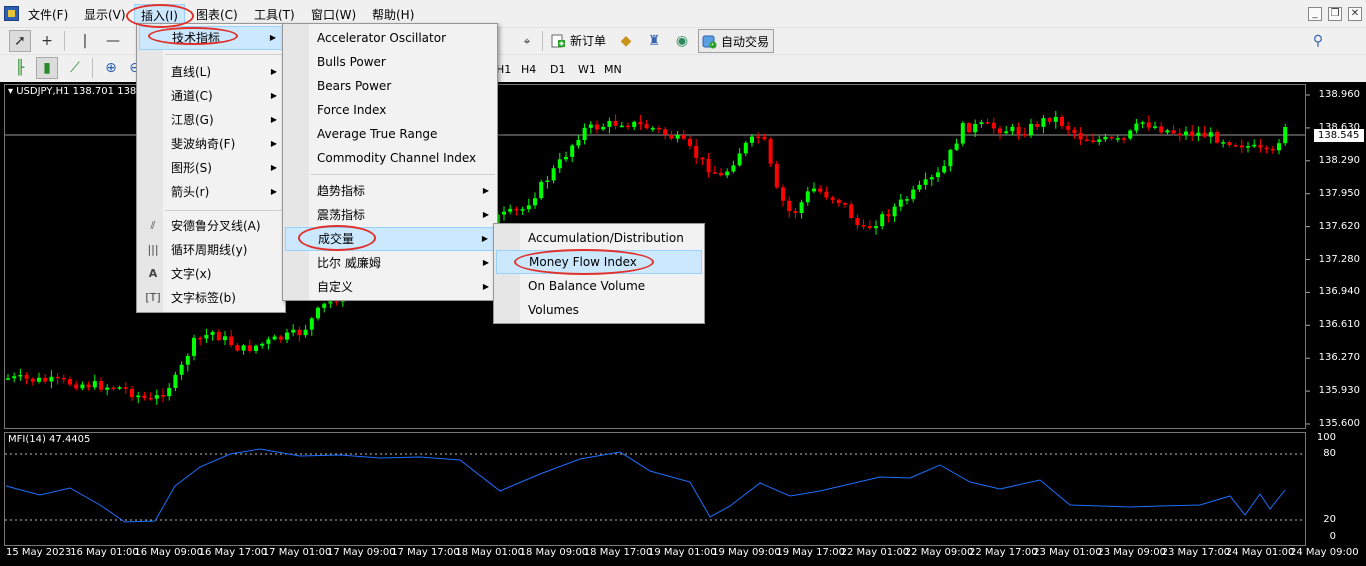 The width and height of the screenshot is (1366, 566). What do you see at coordinates (390, 110) in the screenshot?
I see `menu-item-force-index: Force Index` at bounding box center [390, 110].